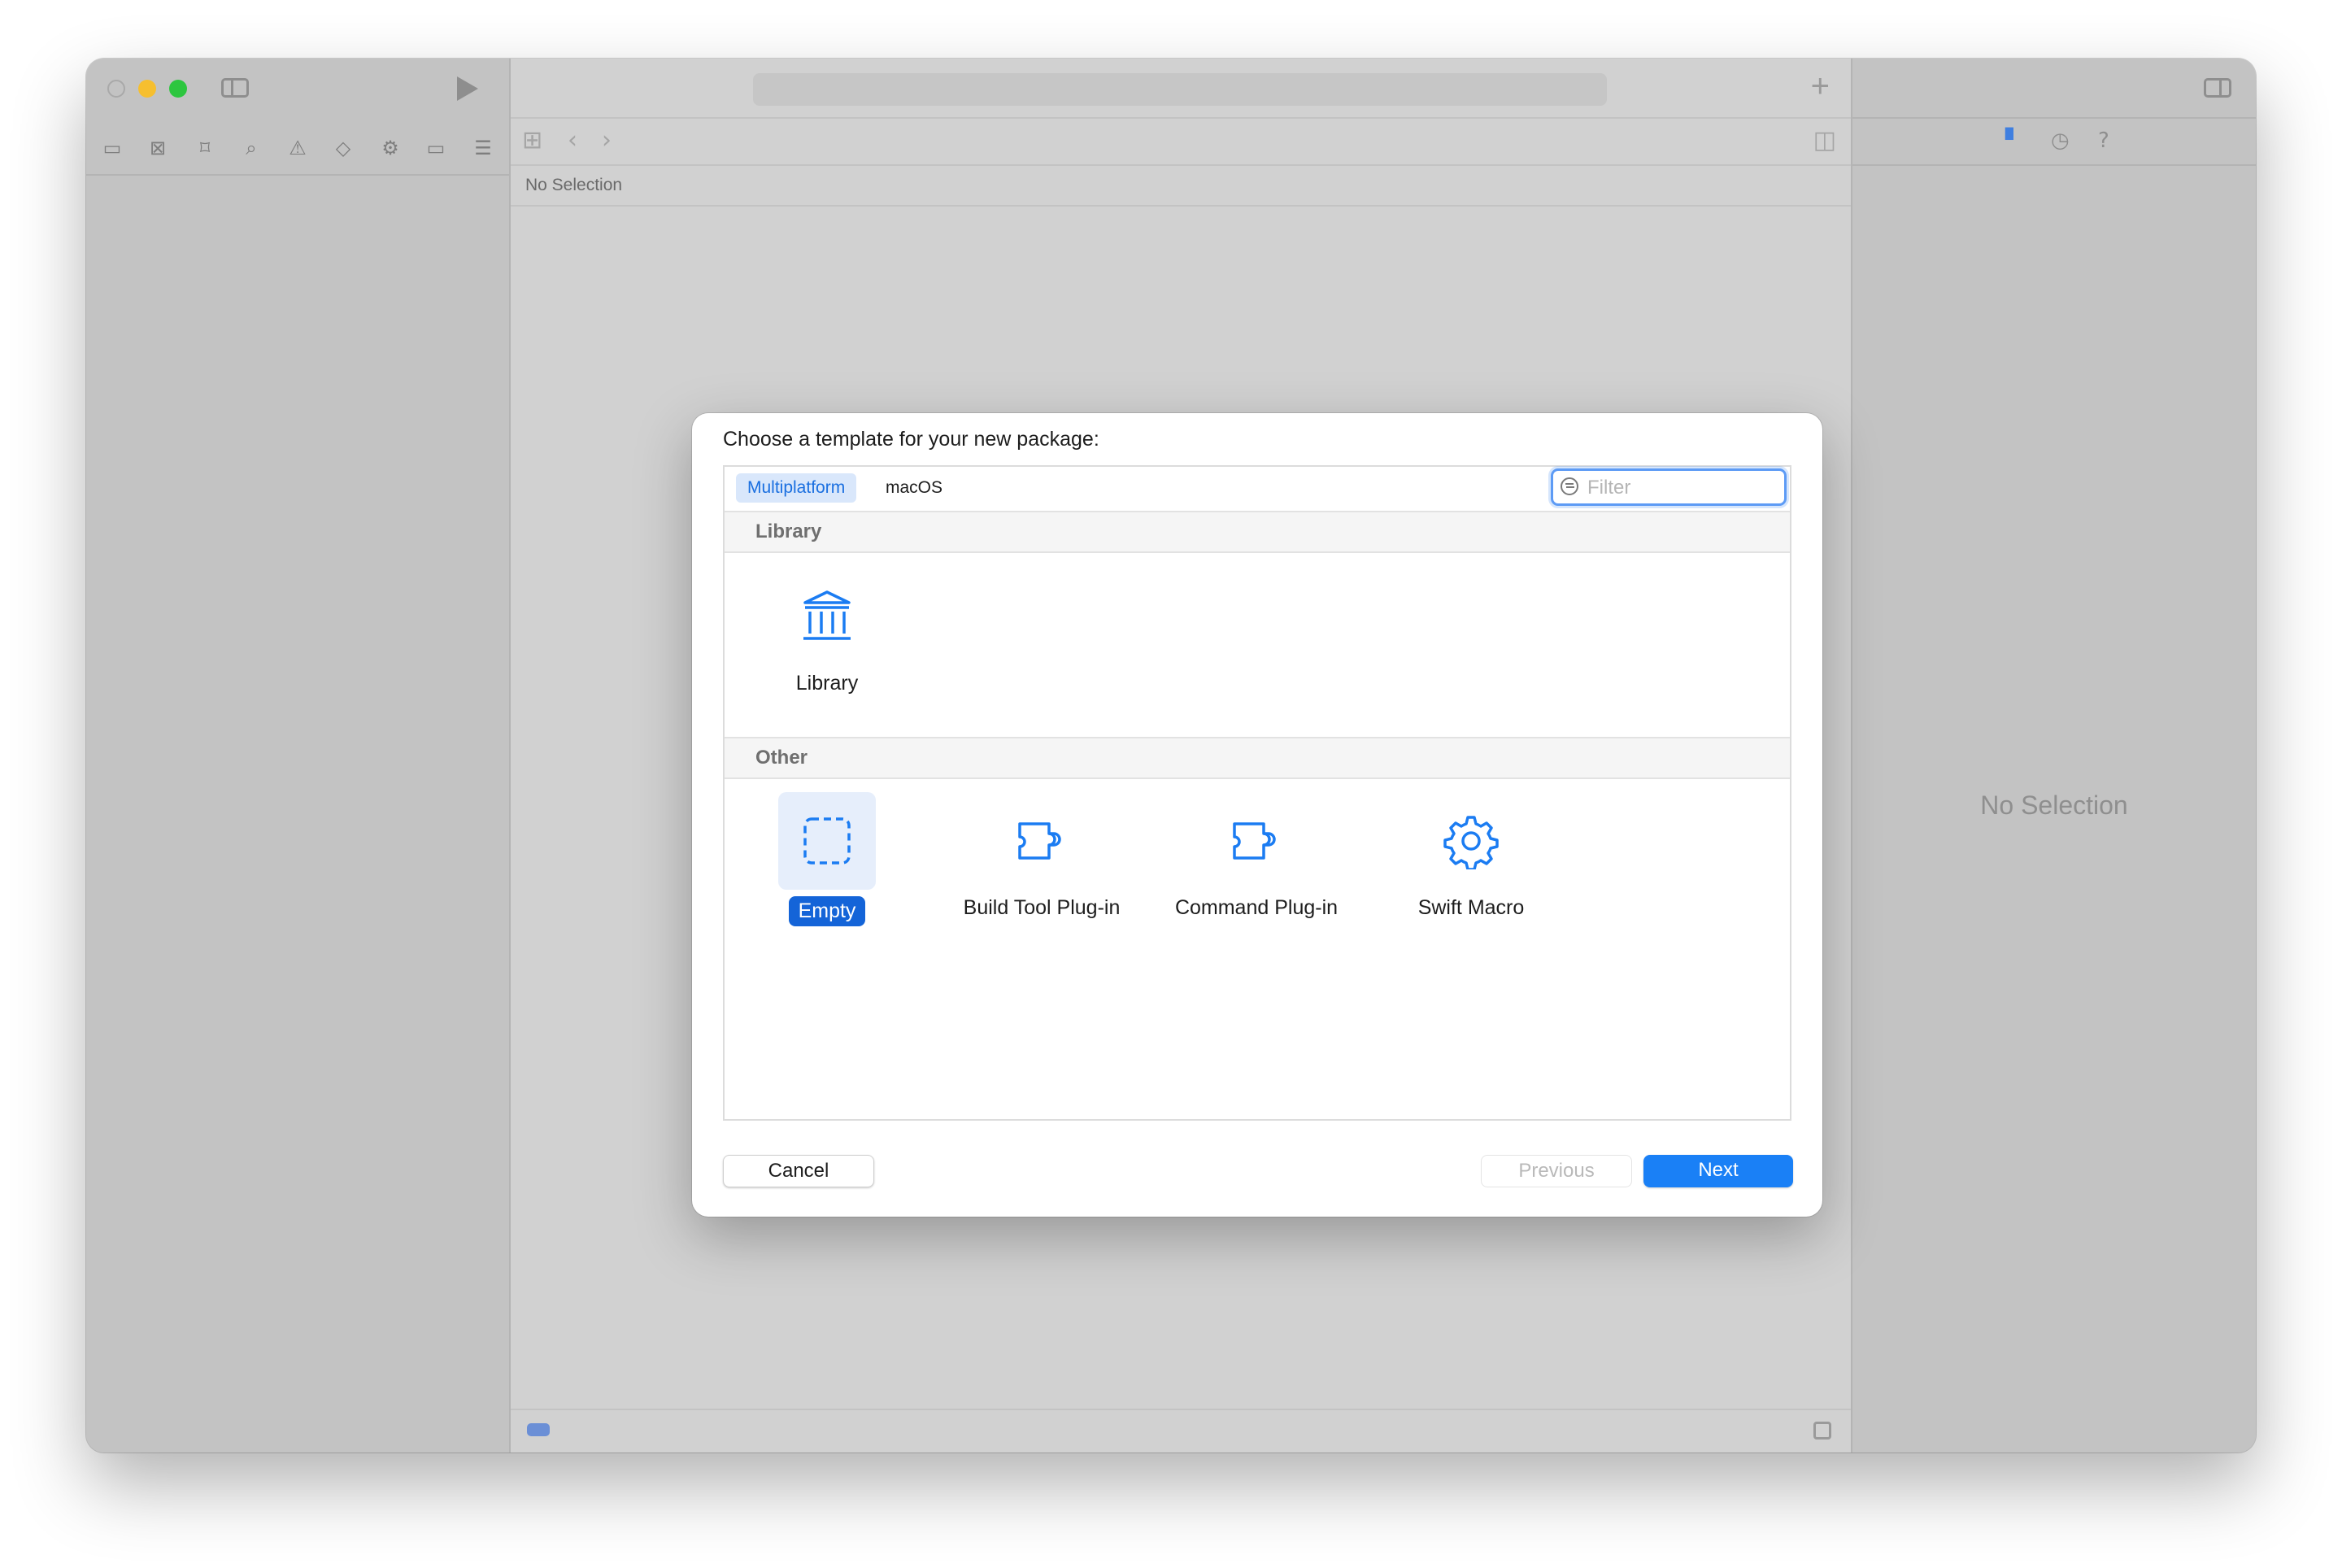  I want to click on report-icon: ☰, so click(483, 148).